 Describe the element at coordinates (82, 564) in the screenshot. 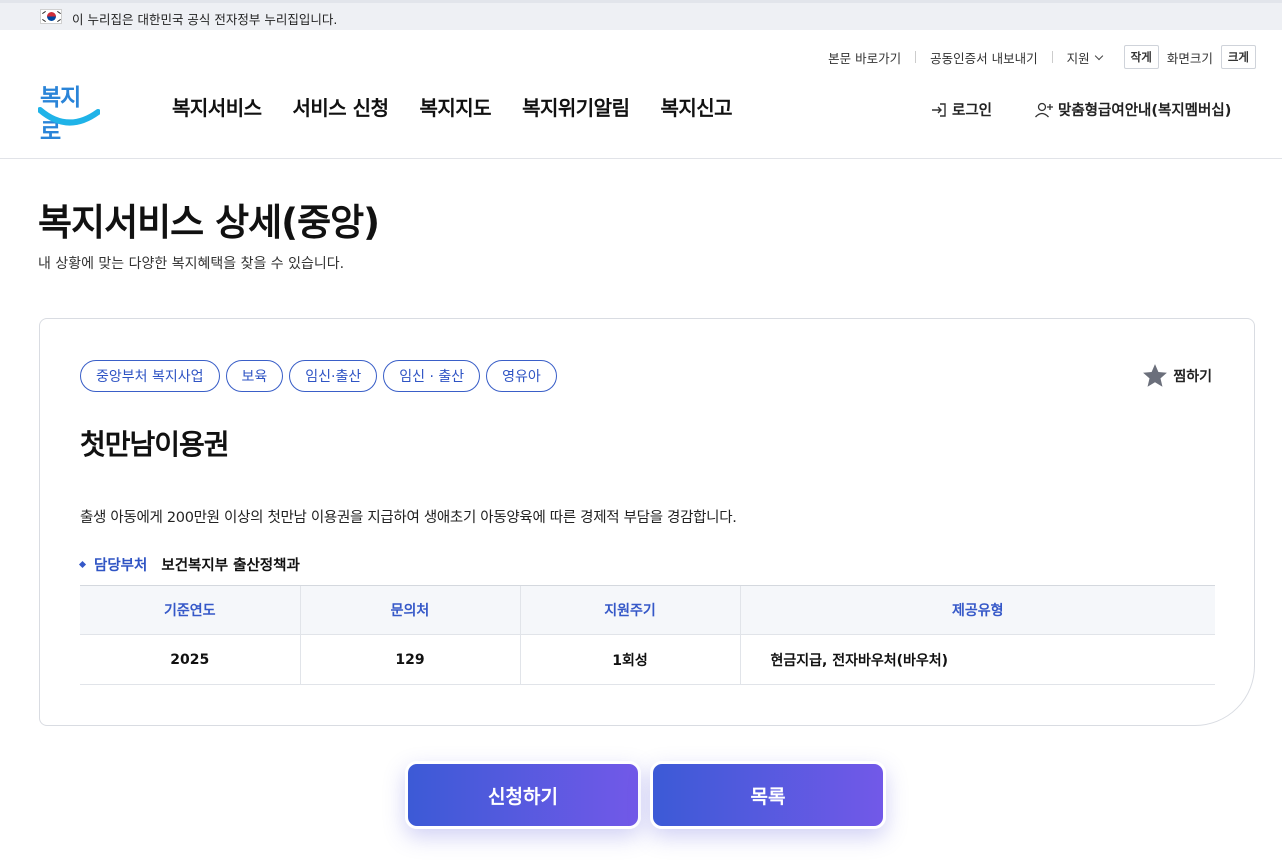

I see `diamond-bullet-icon` at that location.